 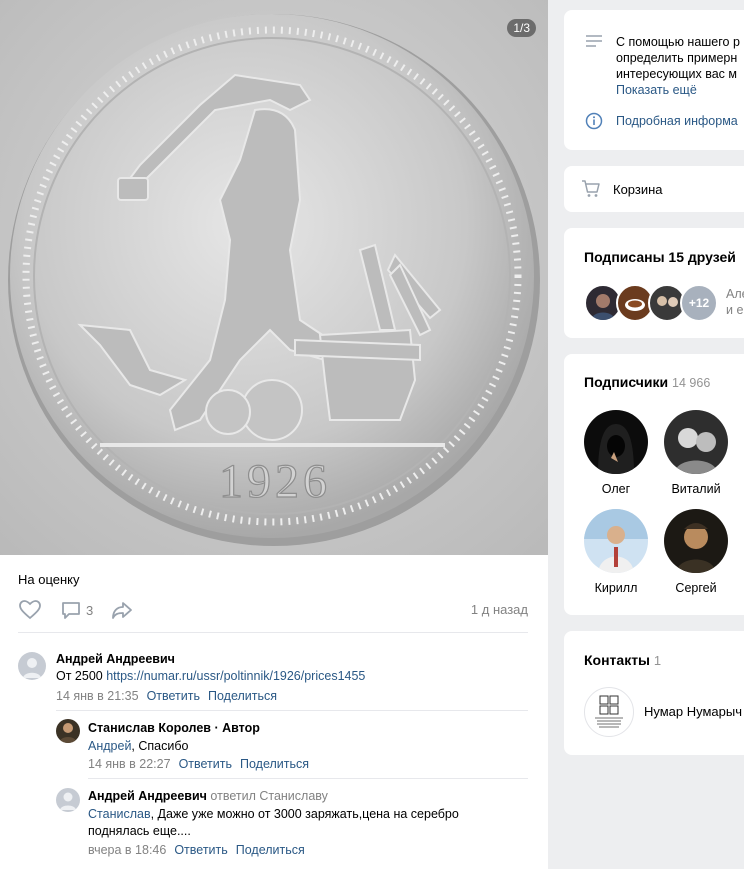 I want to click on info-line: определить примерн, so click(x=677, y=58).